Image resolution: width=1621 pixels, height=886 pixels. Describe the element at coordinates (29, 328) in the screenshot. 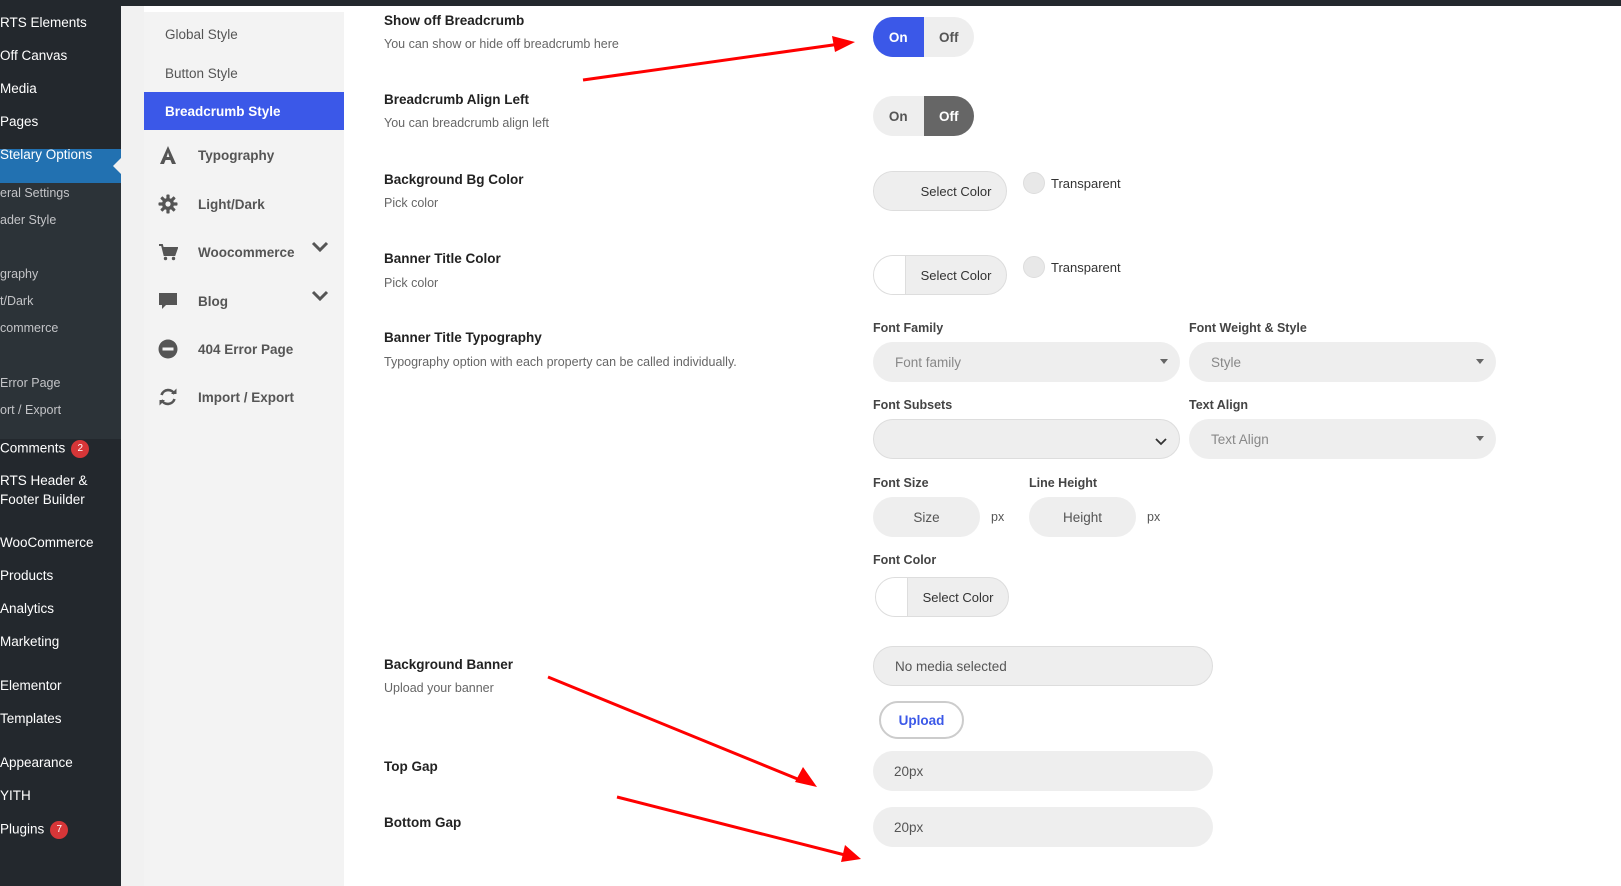

I see `wp-submenu-woocommerce: commerce` at that location.